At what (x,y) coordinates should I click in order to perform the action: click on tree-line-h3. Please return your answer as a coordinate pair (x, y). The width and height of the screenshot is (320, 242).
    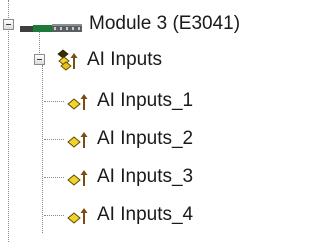
    Looking at the image, I should click on (54, 177).